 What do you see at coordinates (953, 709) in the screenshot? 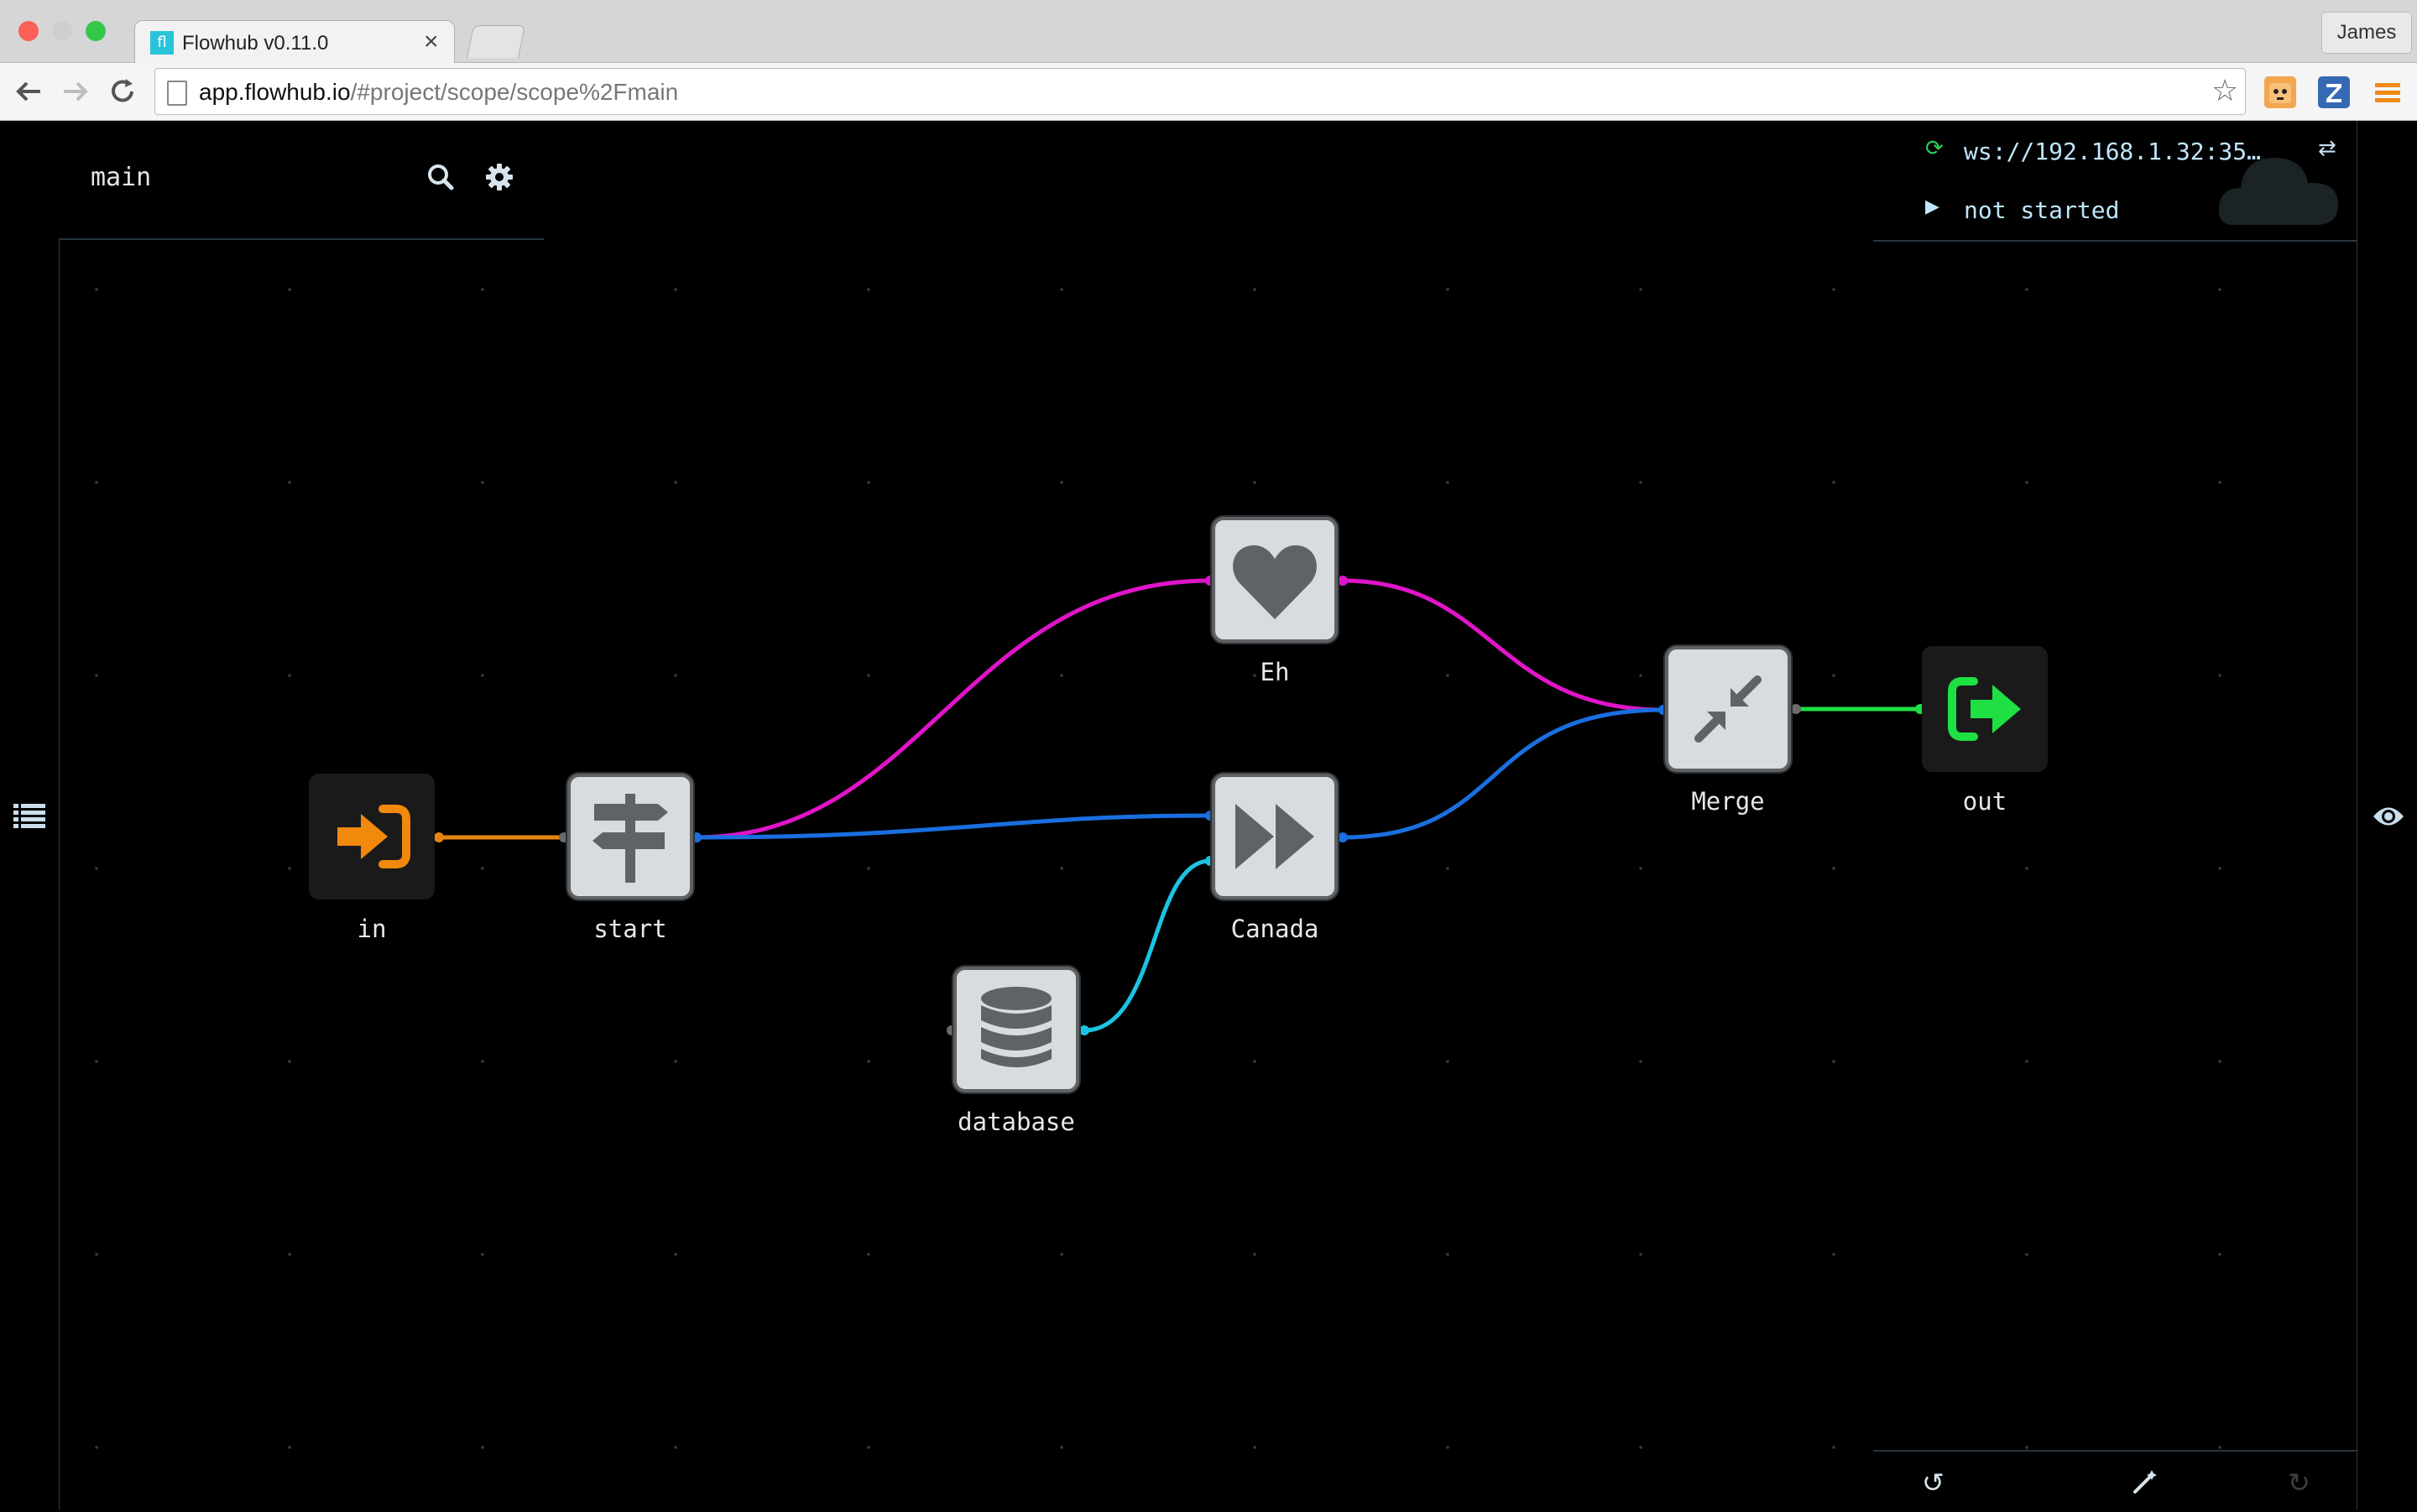
I see `edge-start-eh` at bounding box center [953, 709].